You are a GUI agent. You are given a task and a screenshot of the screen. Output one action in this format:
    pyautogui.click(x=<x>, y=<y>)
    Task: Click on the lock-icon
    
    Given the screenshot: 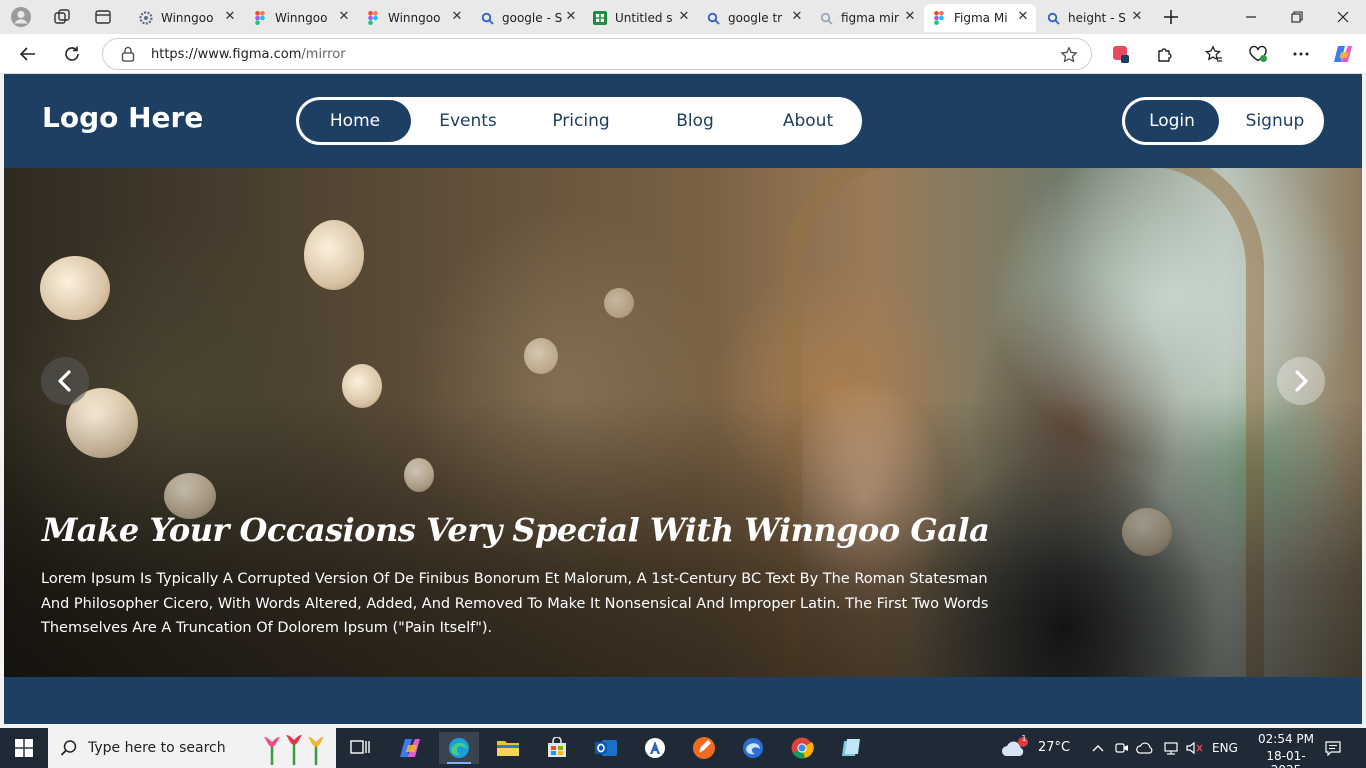 What is the action you would take?
    pyautogui.click(x=128, y=54)
    